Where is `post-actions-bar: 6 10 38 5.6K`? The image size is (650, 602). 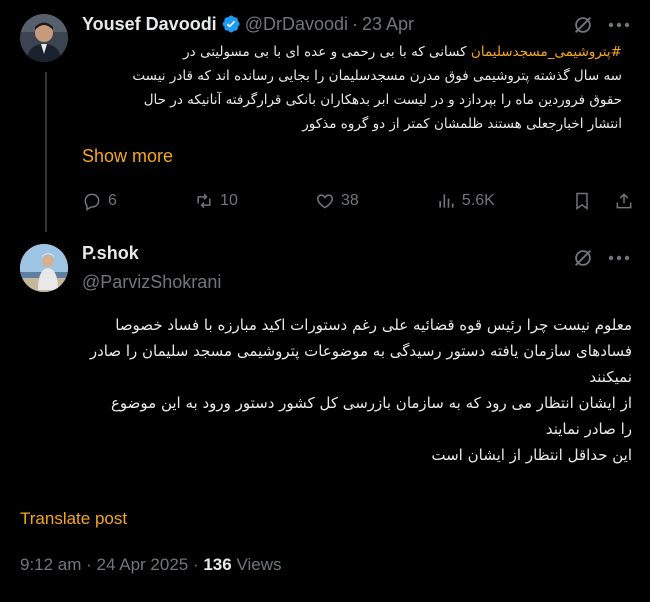
post-actions-bar: 6 10 38 5.6K is located at coordinates (358, 201).